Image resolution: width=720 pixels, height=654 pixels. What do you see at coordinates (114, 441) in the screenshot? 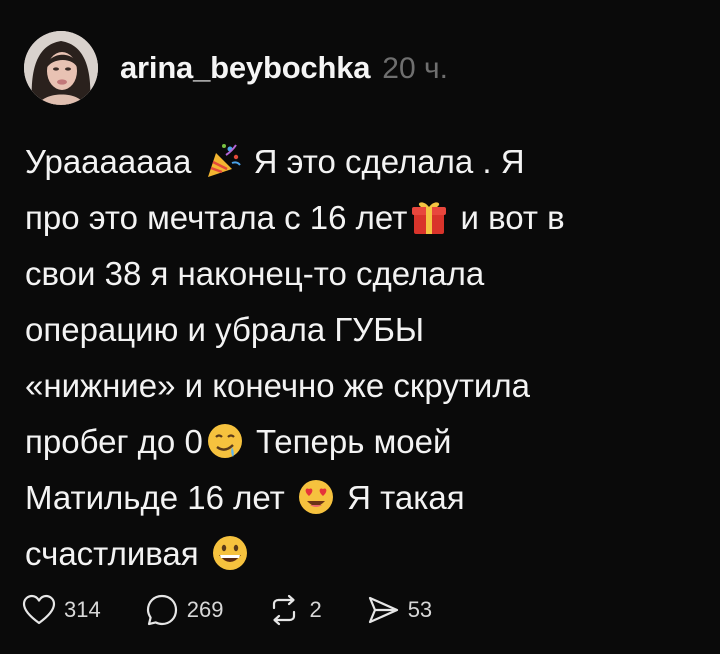
I see `text-segment: пробег до 0` at bounding box center [114, 441].